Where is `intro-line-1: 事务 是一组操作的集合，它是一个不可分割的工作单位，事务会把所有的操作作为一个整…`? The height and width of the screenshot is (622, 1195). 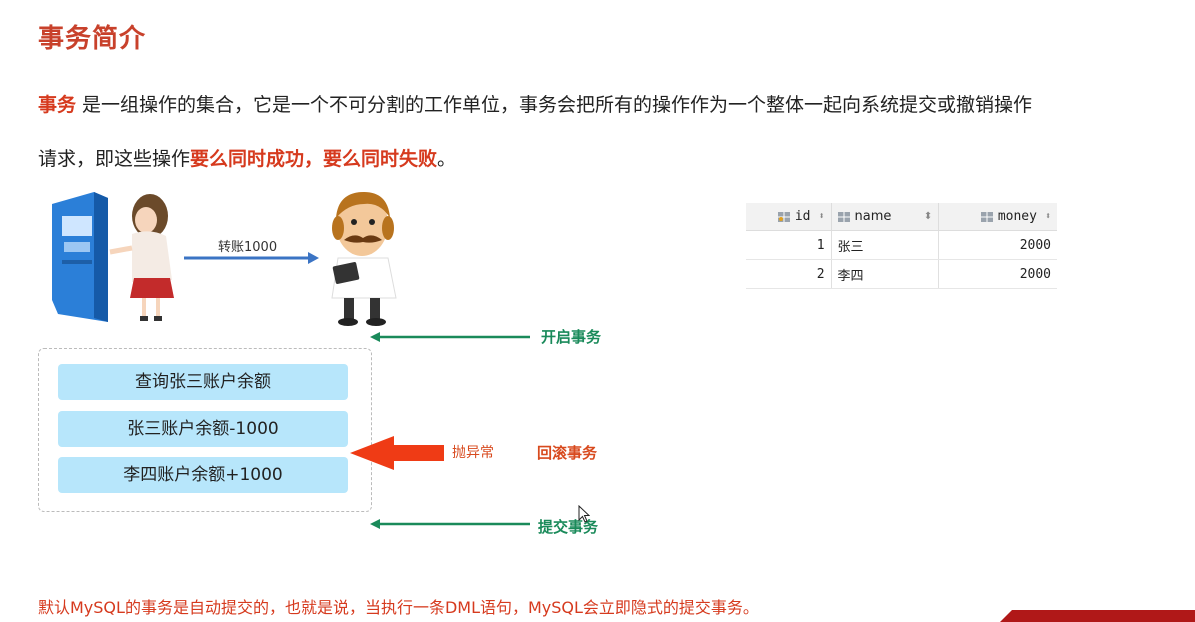 intro-line-1: 事务 是一组操作的集合，它是一个不可分割的工作单位，事务会把所有的操作作为一个整… is located at coordinates (608, 103).